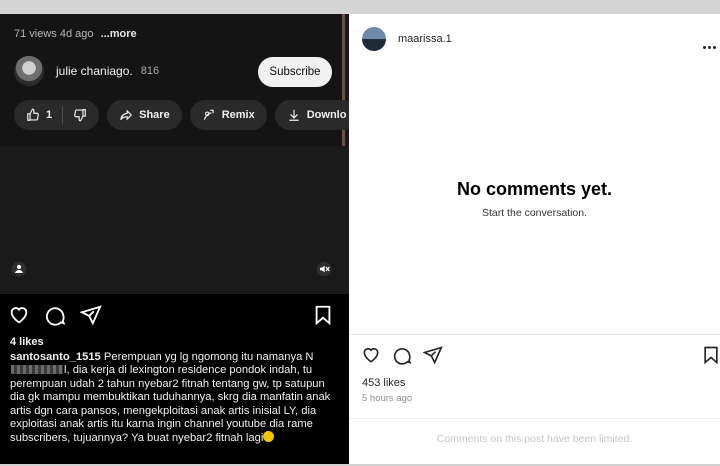  Describe the element at coordinates (360, 7) in the screenshot. I see `top-strip` at that location.